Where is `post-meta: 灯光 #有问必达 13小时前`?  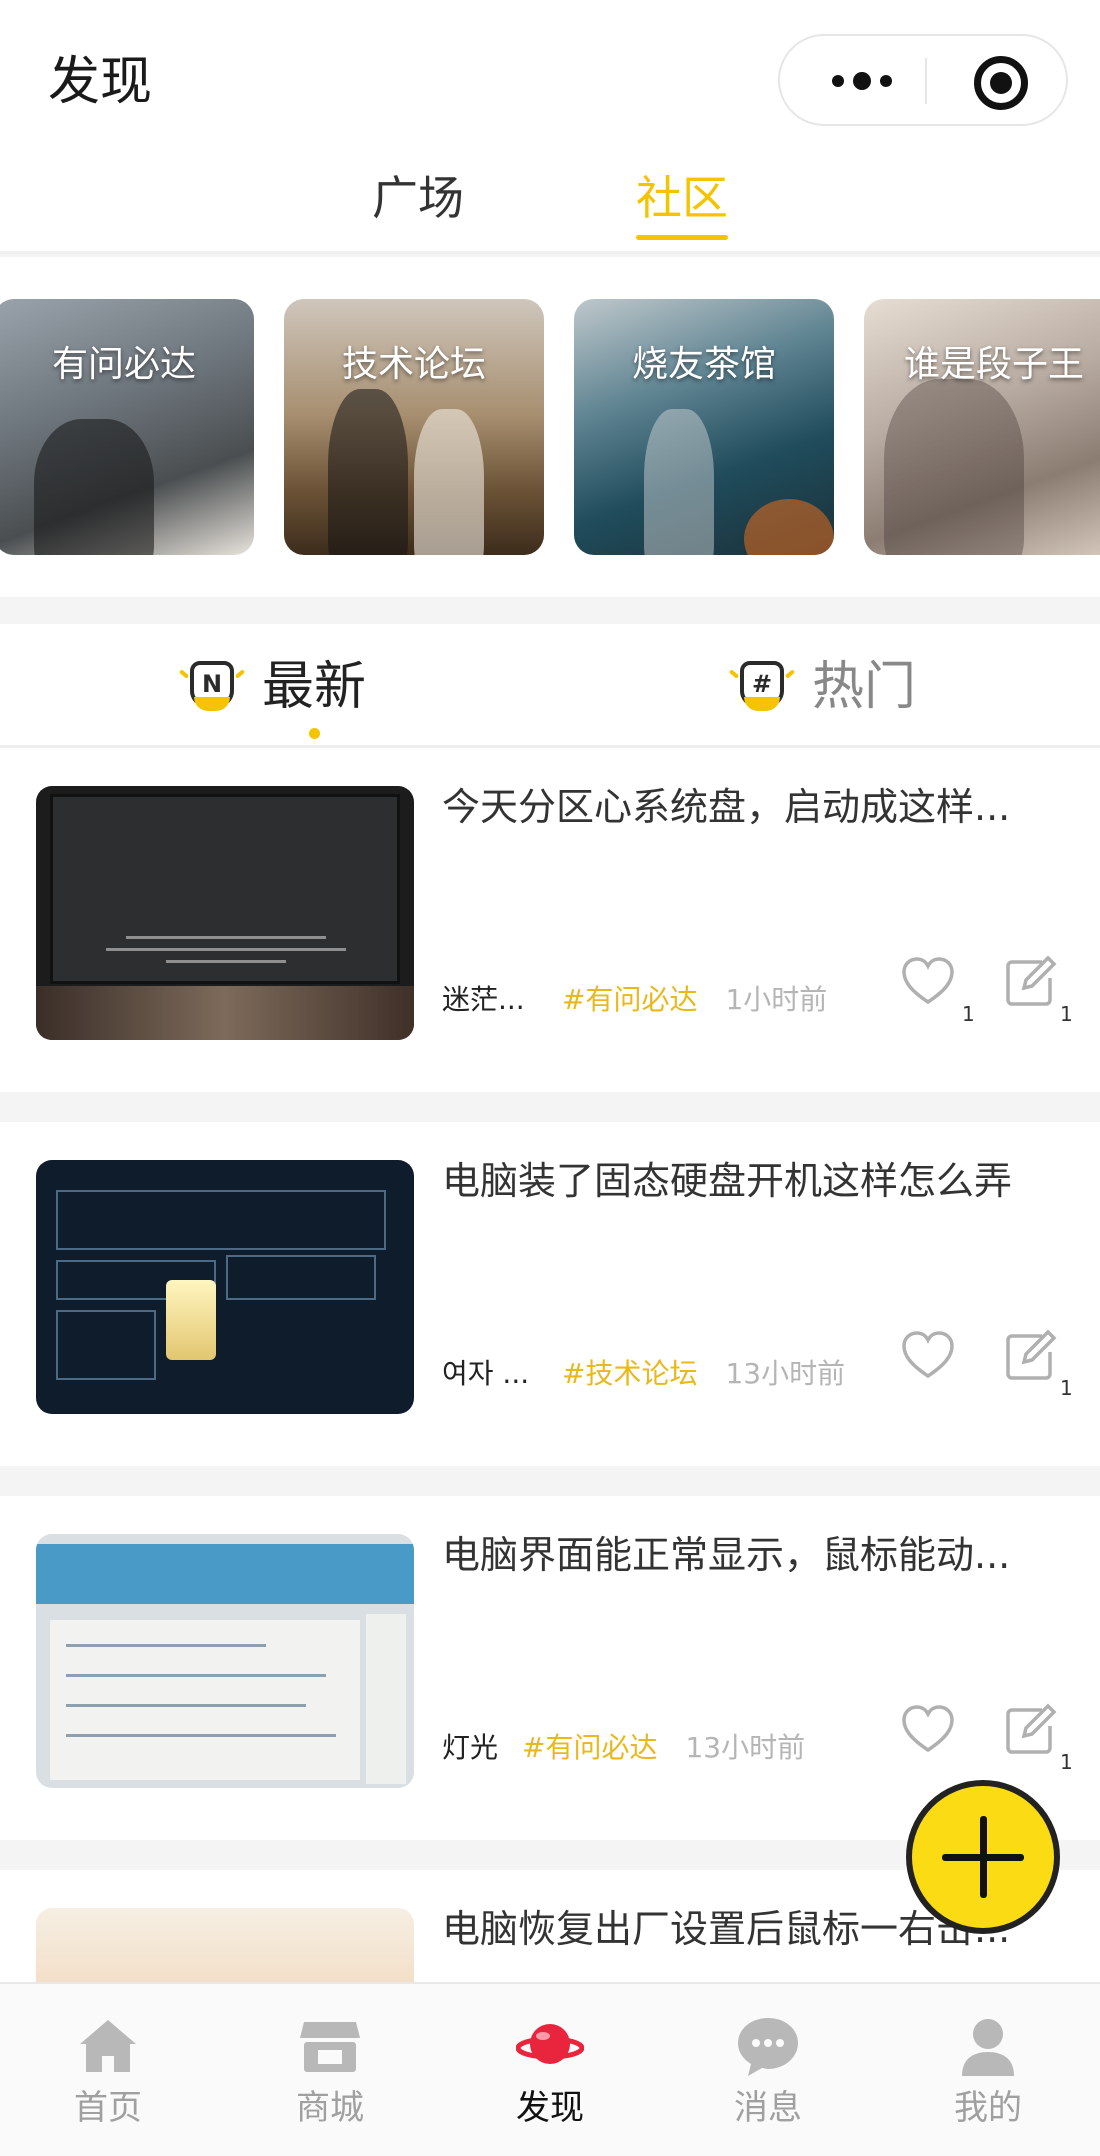
post-meta: 灯光 #有问必达 13小时前 is located at coordinates (623, 1746).